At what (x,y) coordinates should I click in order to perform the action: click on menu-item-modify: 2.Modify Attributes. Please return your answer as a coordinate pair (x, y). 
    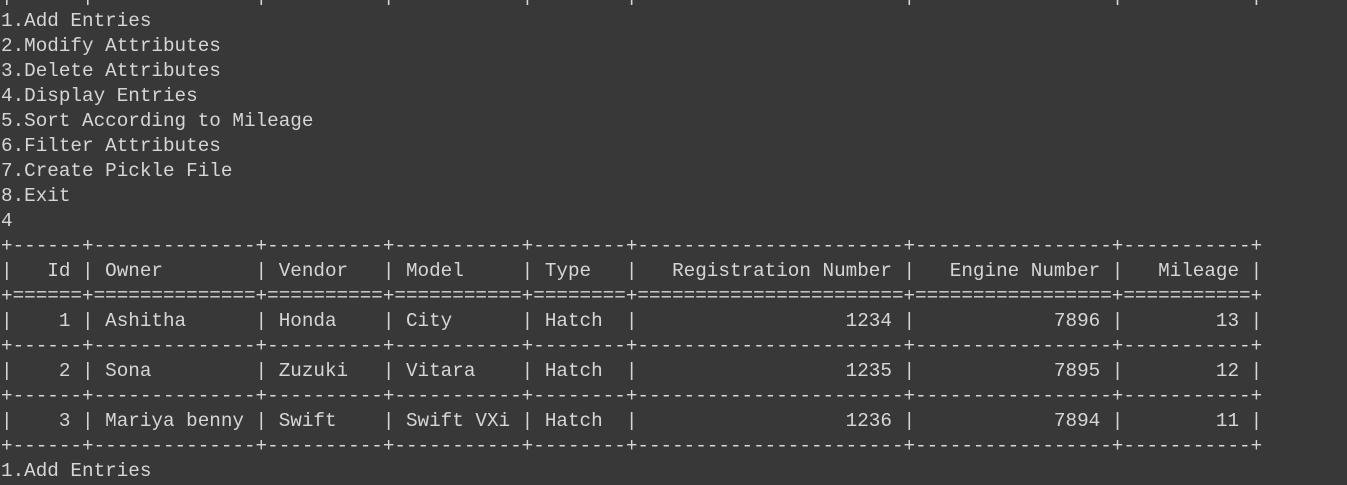
    Looking at the image, I should click on (111, 46).